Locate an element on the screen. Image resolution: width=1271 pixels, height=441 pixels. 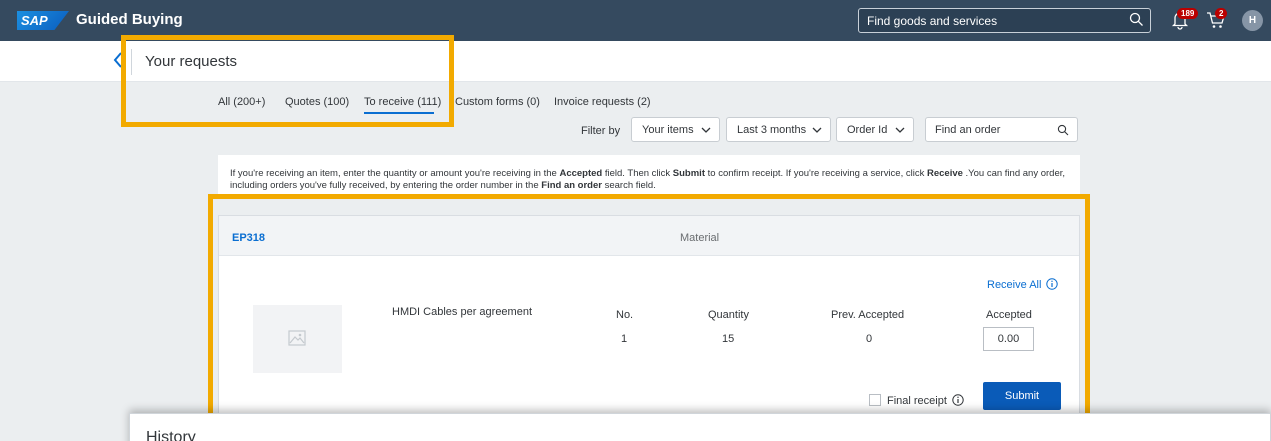
filter-label: Filter by is located at coordinates (601, 131).